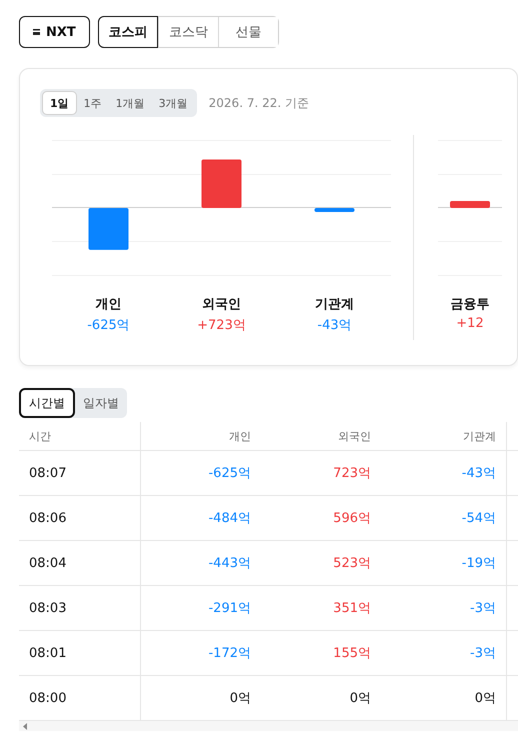 This screenshot has height=745, width=518. I want to click on view-tab: 일자별, so click(101, 403).